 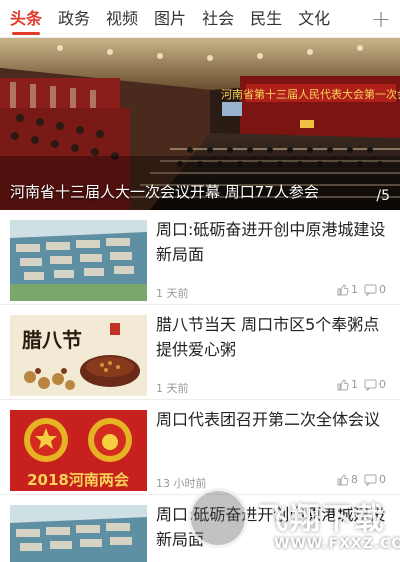 What do you see at coordinates (314, 18) in the screenshot?
I see `tab-culture: 文化` at bounding box center [314, 18].